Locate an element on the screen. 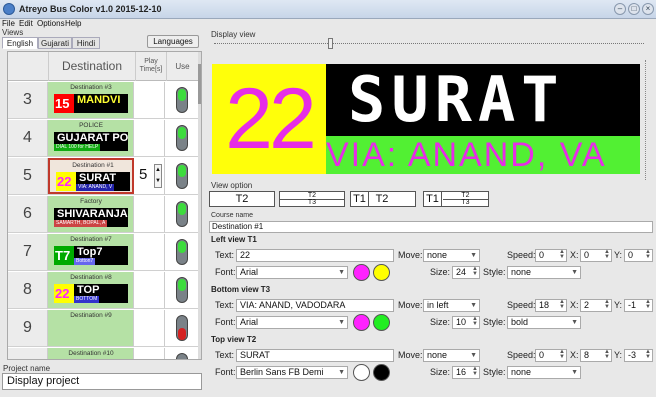 This screenshot has width=656, height=397. destination-cell: Destination #1 22 SURAT VIA: ANAND, V is located at coordinates (91, 176).